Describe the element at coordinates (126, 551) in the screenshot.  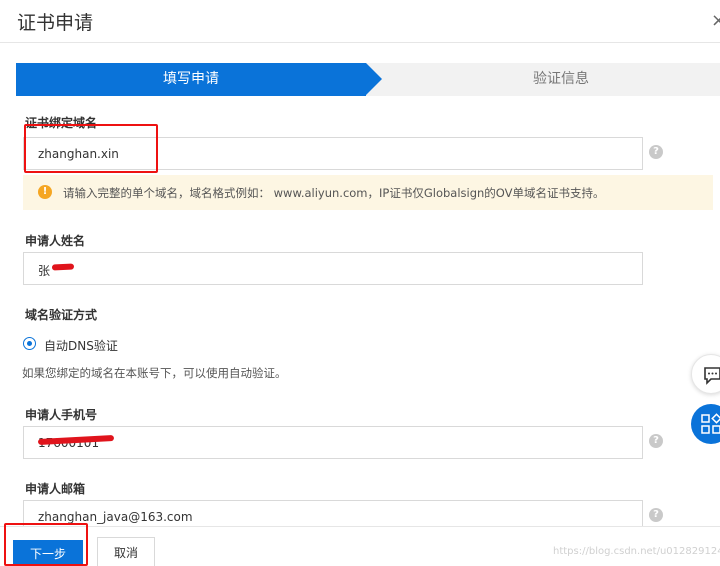
I see `cancel-button: 取消` at that location.